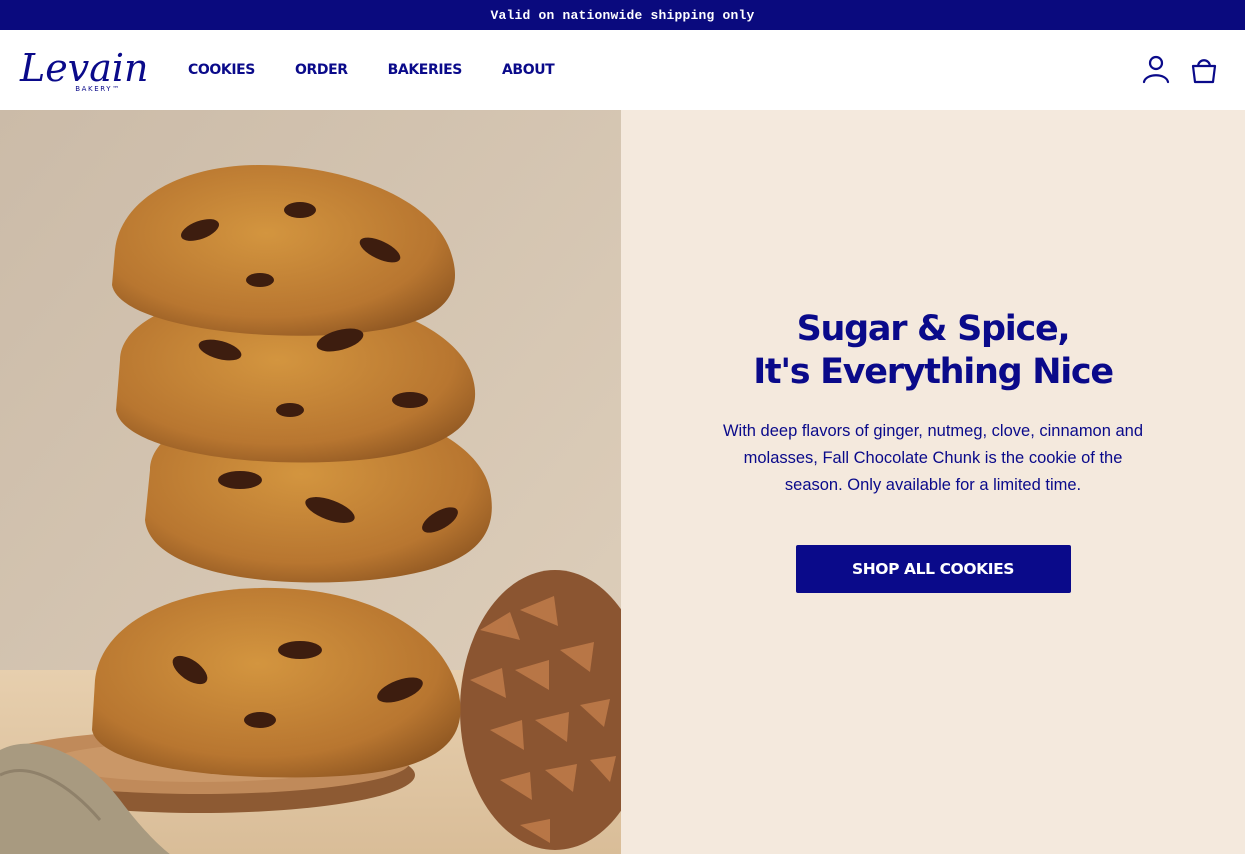 The height and width of the screenshot is (854, 1245). I want to click on main-nav: COOKIES ORDER BAKERIES ABOUT, so click(371, 70).